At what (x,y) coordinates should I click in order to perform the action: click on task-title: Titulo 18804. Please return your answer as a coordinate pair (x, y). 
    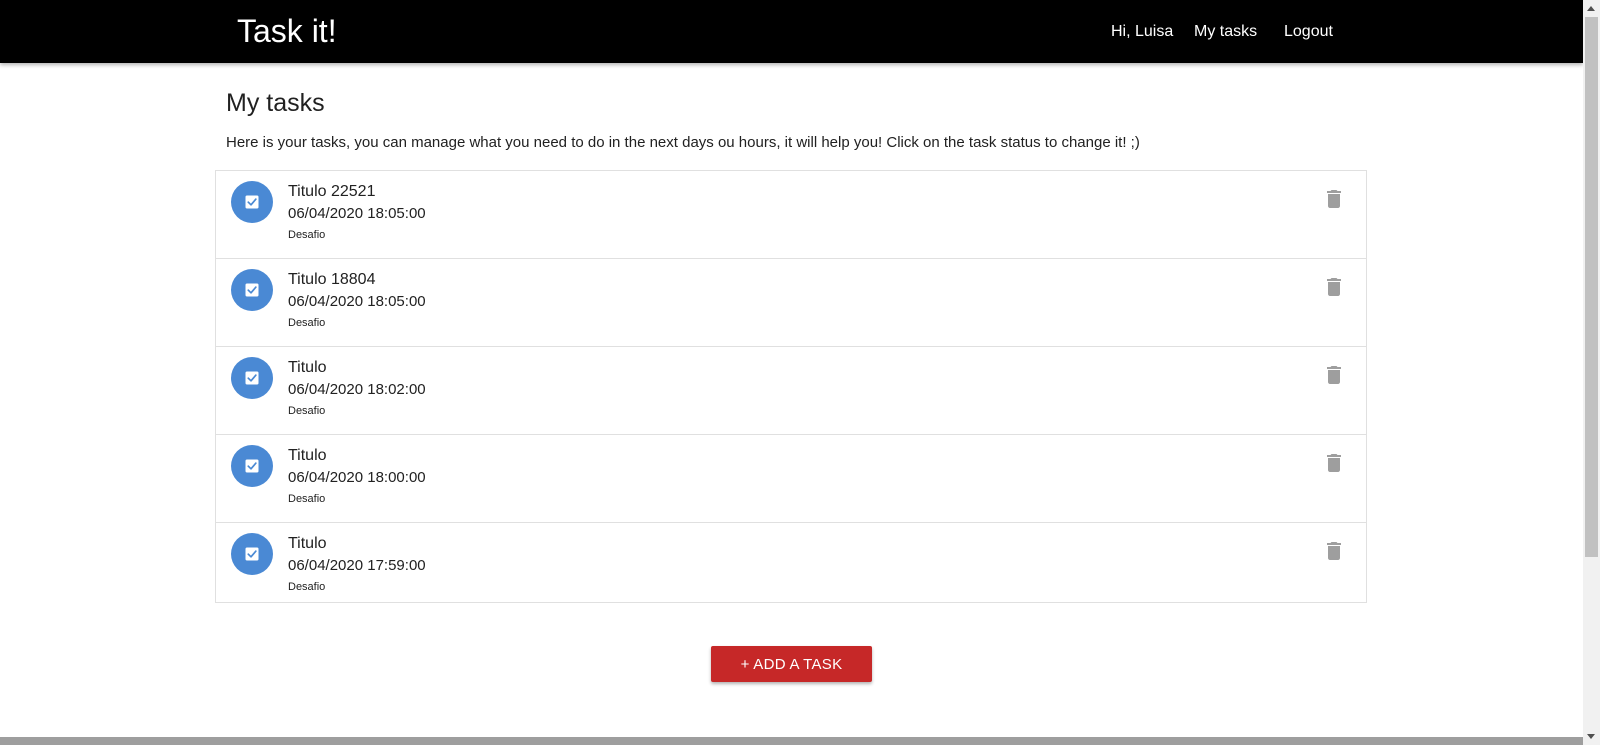
    Looking at the image, I should click on (332, 279).